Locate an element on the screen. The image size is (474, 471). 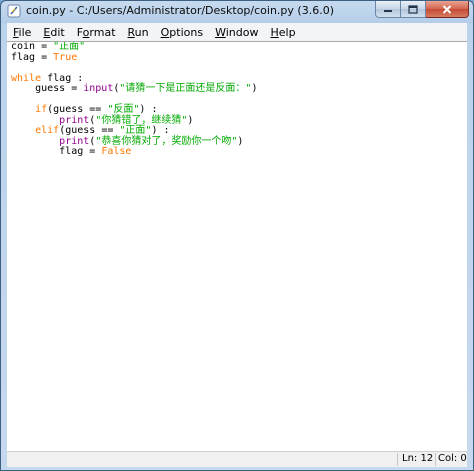
code-line: flag = False is located at coordinates (71, 151).